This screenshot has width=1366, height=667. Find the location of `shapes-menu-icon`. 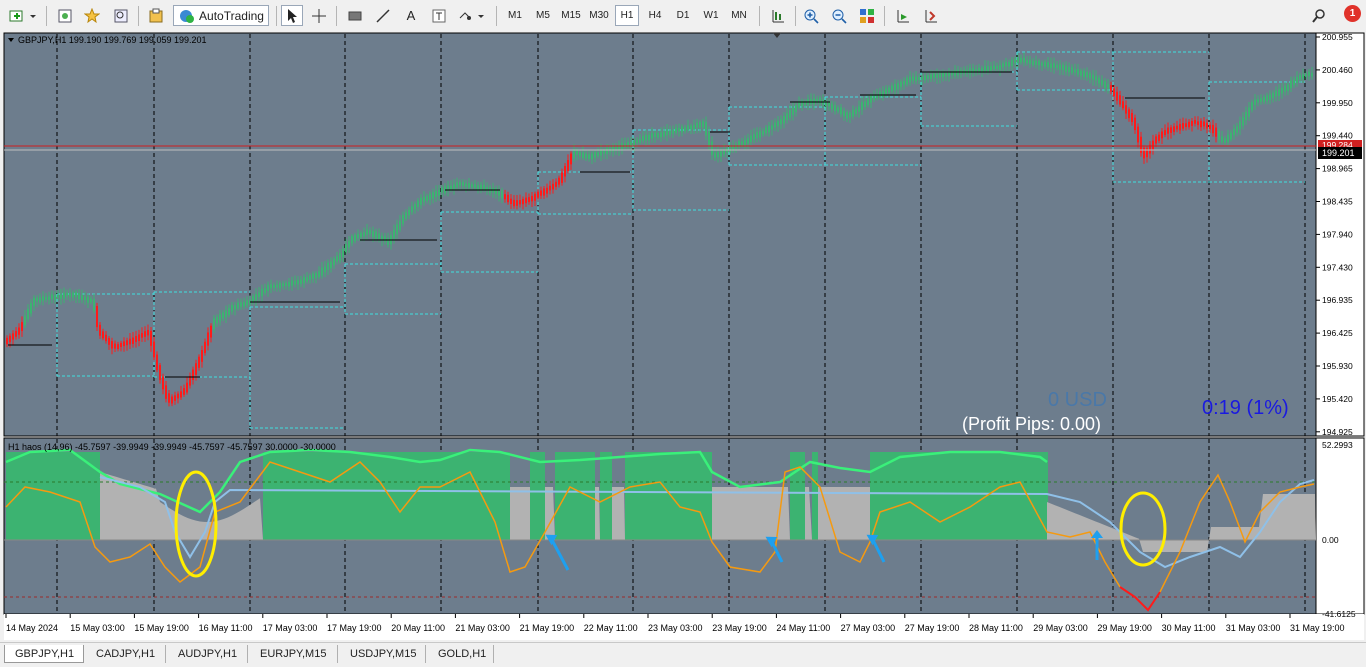

shapes-menu-icon is located at coordinates (472, 15).